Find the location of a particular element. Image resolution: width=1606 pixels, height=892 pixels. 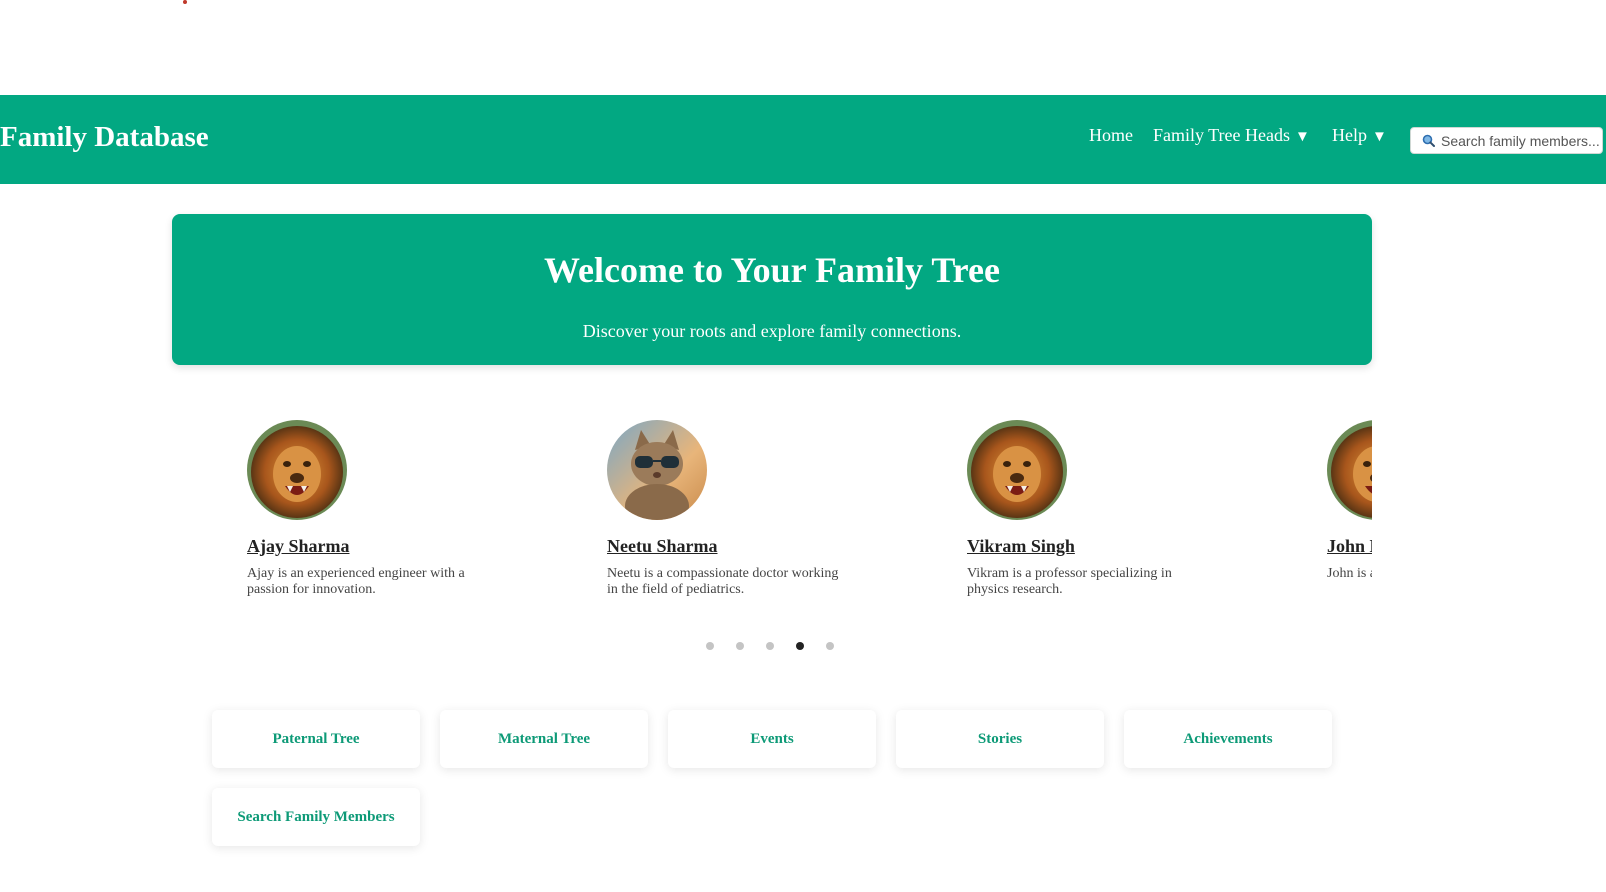

maternal-tree-label: Maternal Tree is located at coordinates (544, 738).